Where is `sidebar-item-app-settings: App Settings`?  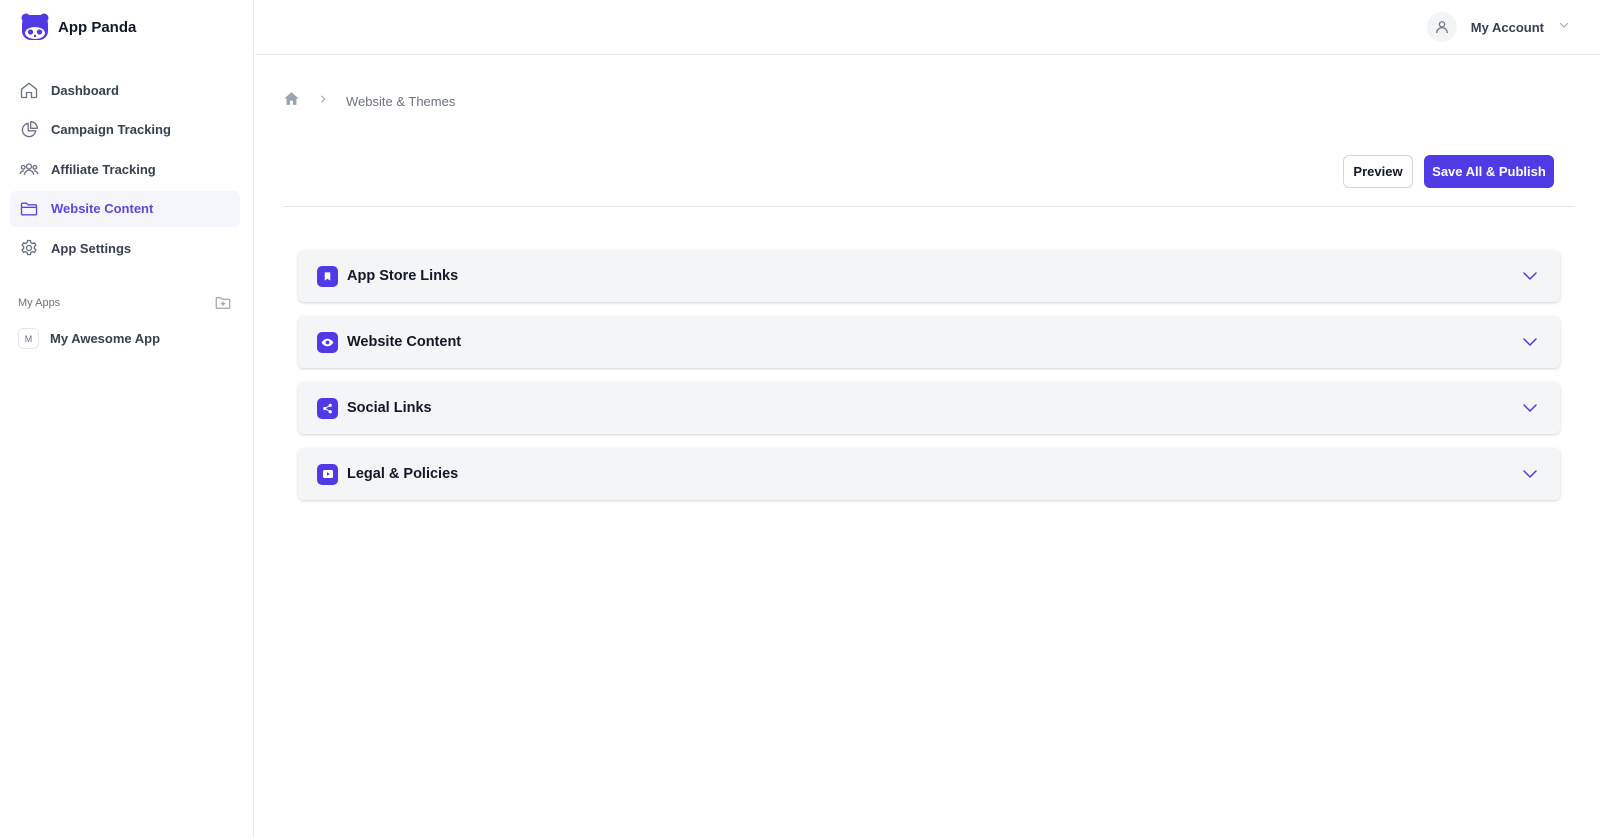 sidebar-item-app-settings: App Settings is located at coordinates (125, 248).